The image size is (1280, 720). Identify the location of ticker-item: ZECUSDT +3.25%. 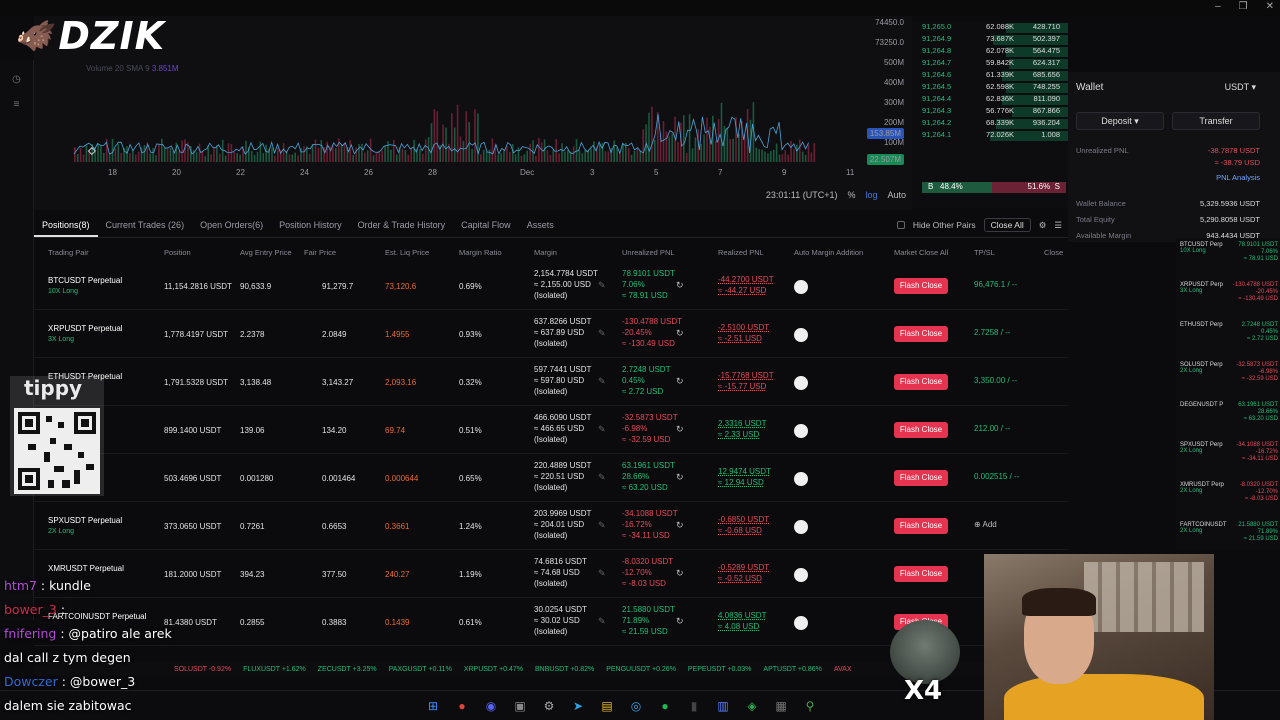
(347, 669).